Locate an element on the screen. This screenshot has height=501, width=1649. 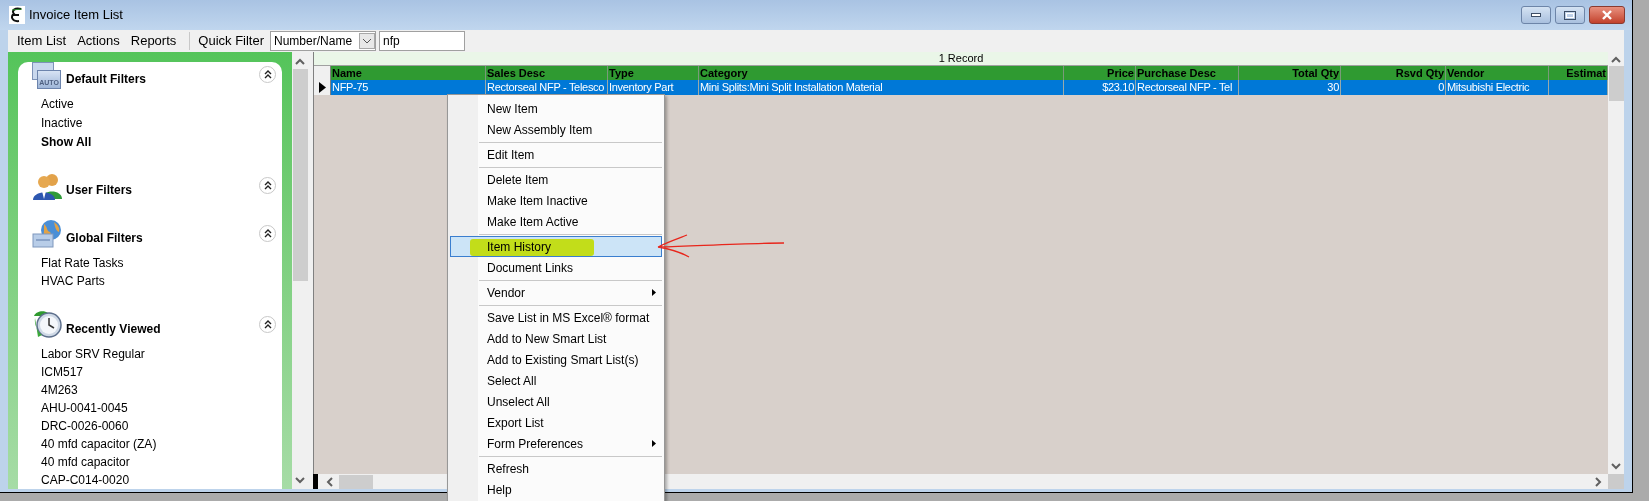
filter-item: 4M263 is located at coordinates (55, 390).